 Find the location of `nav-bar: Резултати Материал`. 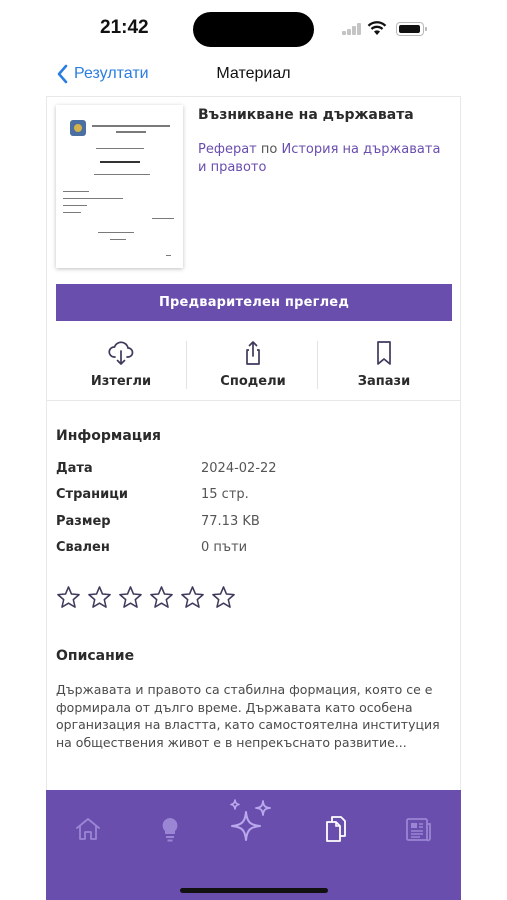

nav-bar: Резултати Материал is located at coordinates (253, 75).